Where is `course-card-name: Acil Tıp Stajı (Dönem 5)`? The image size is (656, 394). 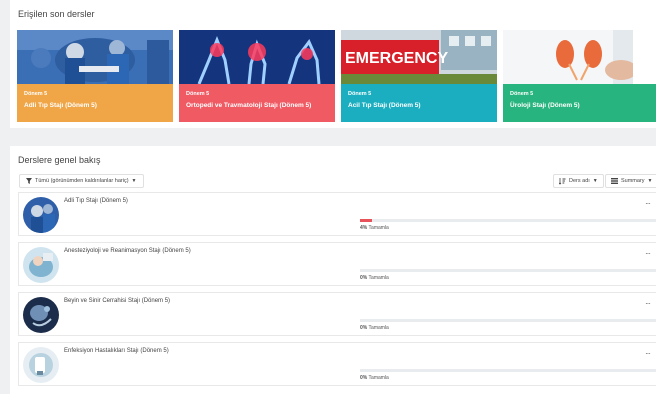
course-card-name: Acil Tıp Stajı (Dönem 5) is located at coordinates (419, 105).